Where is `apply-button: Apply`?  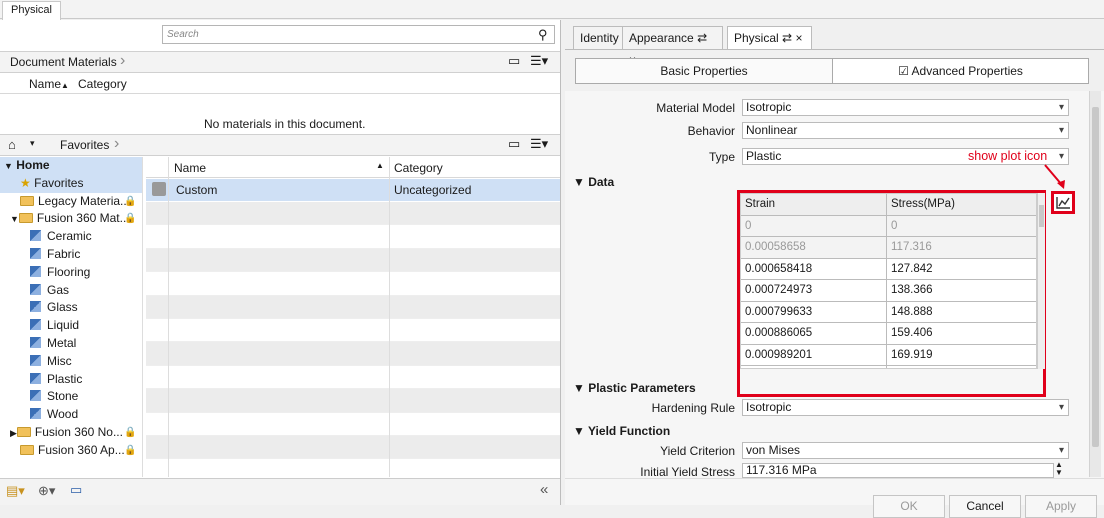 apply-button: Apply is located at coordinates (1061, 506).